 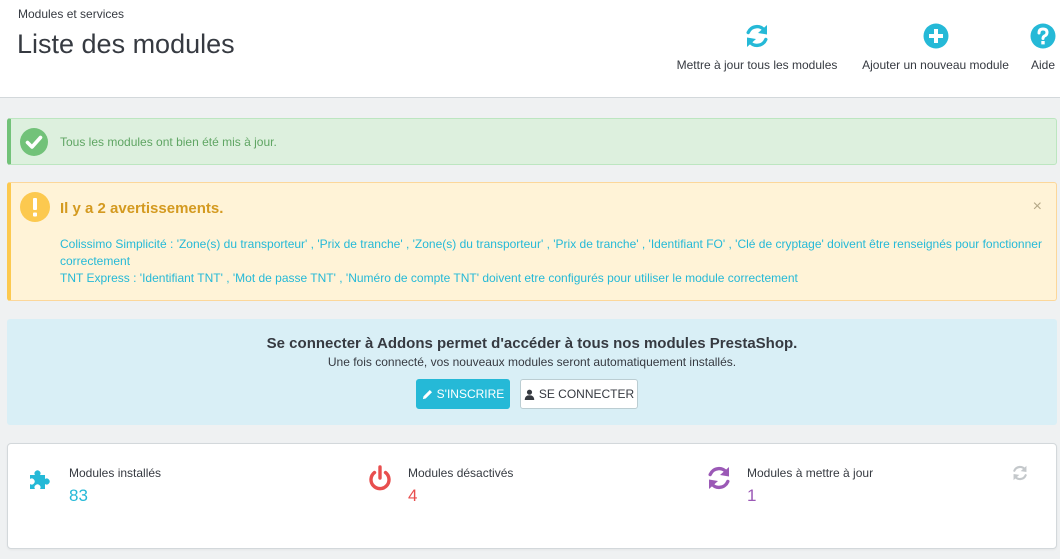 What do you see at coordinates (115, 473) in the screenshot?
I see `kpi-installed-label: Modules installés` at bounding box center [115, 473].